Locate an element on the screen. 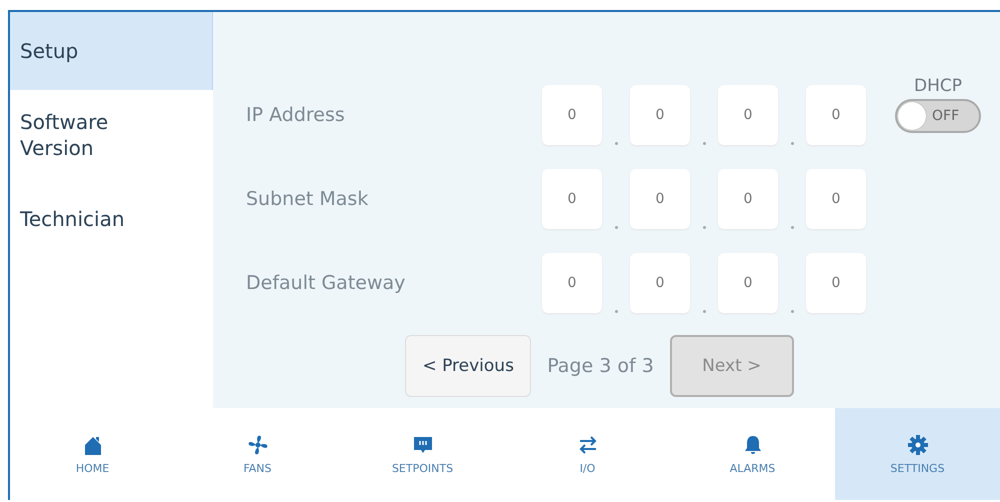  sidebar-item: Technician is located at coordinates (111, 219).